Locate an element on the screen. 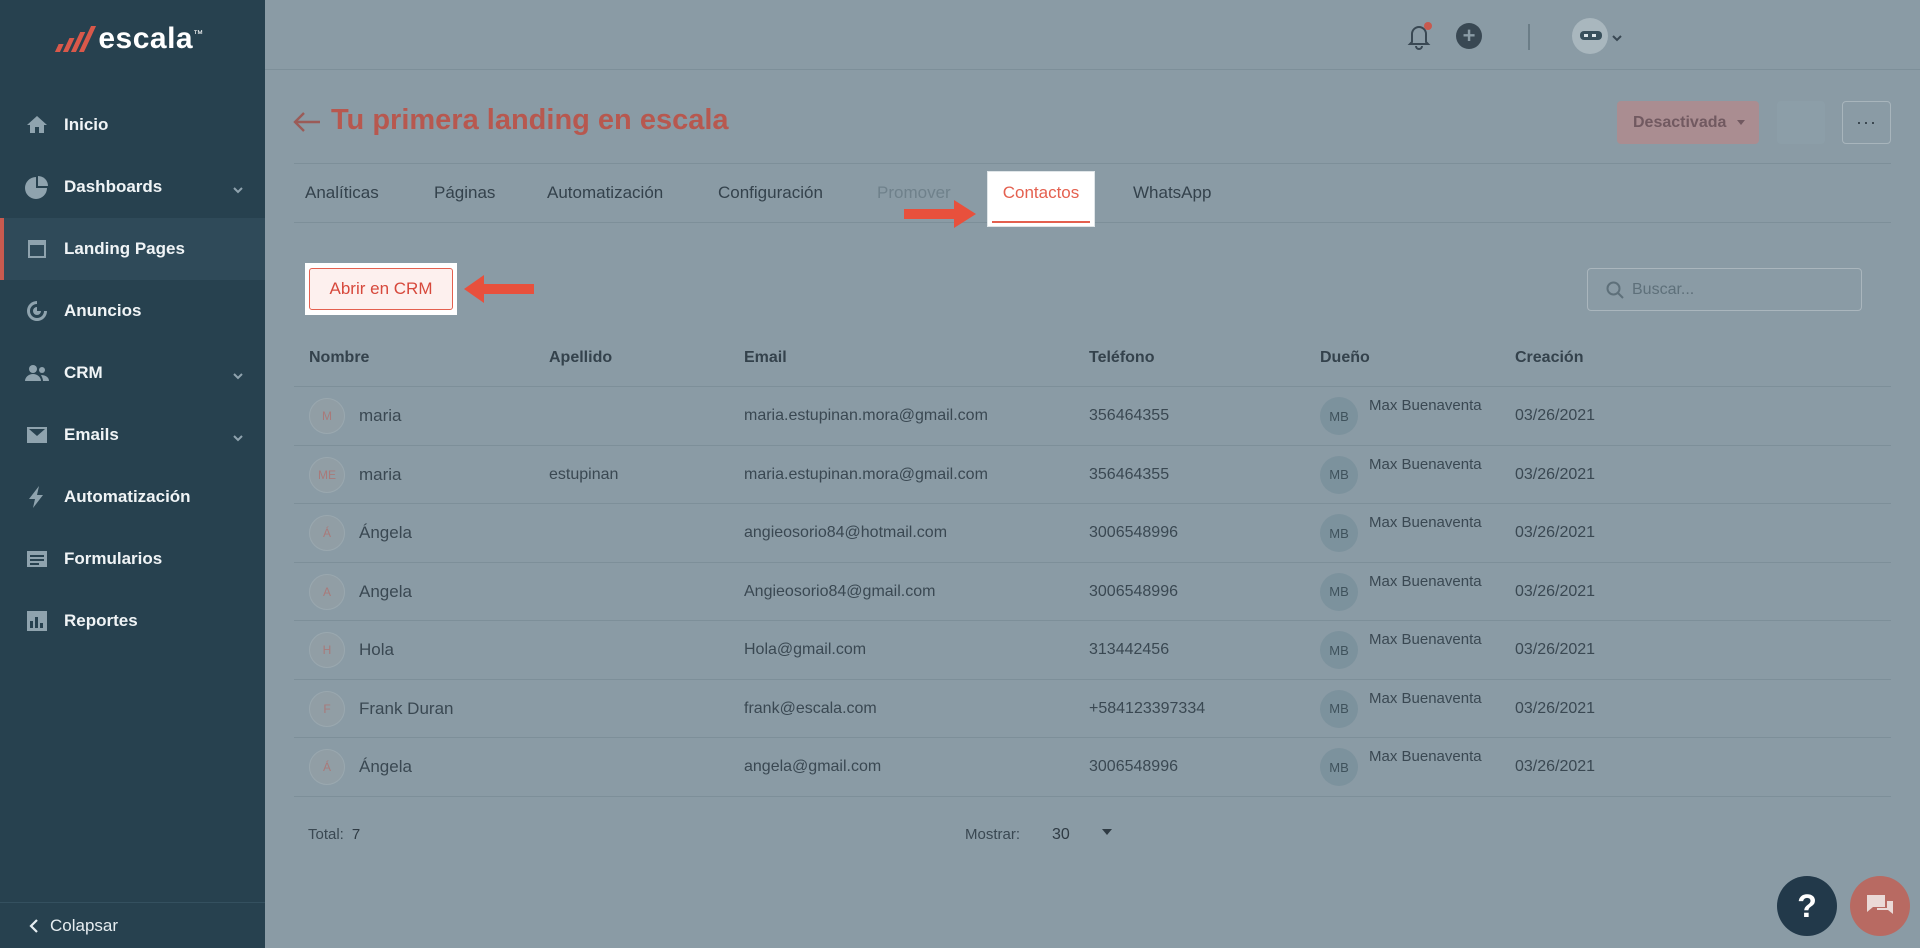 The image size is (1920, 948). home-icon is located at coordinates (37, 125).